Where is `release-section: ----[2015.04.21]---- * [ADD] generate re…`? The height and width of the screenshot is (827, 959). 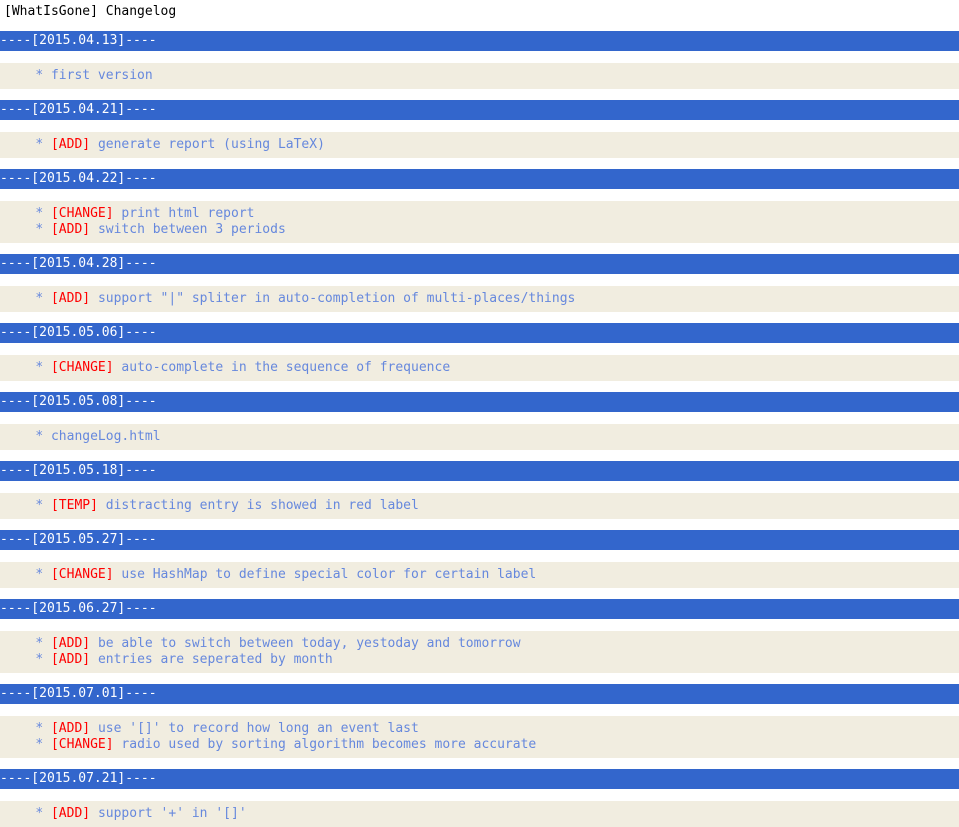
release-section: ----[2015.04.21]---- * [ADD] generate re… is located at coordinates (479, 129).